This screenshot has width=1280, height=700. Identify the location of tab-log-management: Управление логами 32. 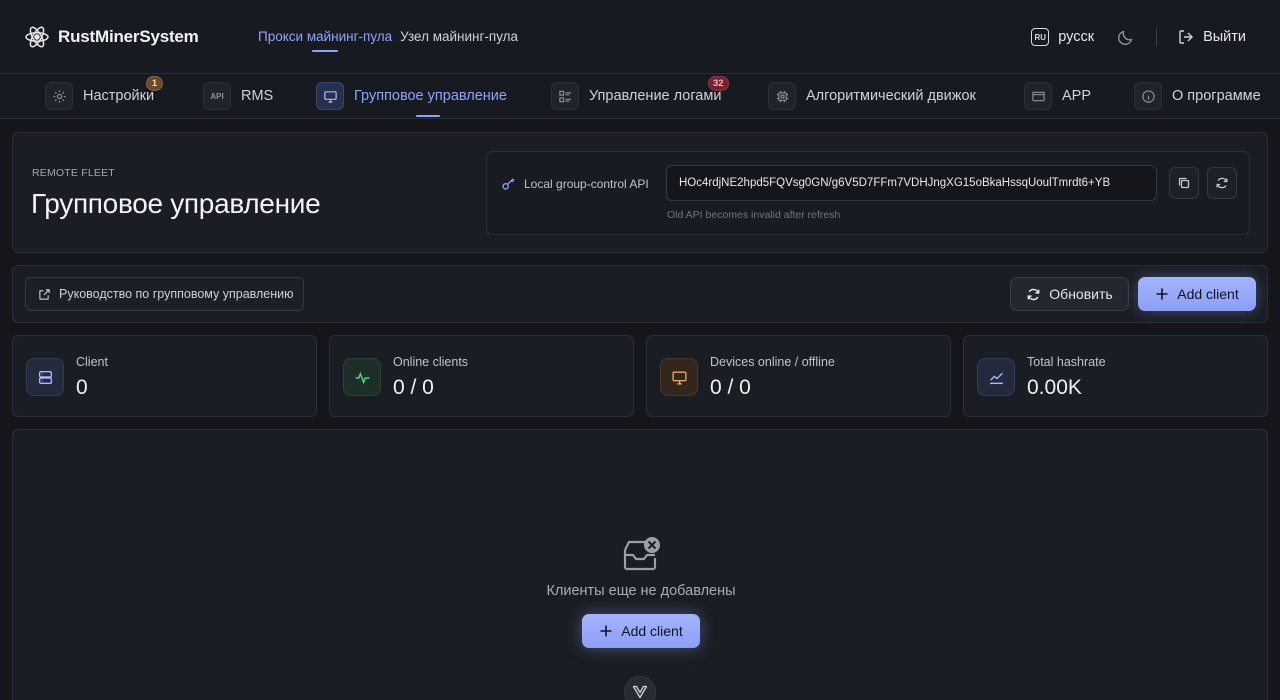
(640, 93).